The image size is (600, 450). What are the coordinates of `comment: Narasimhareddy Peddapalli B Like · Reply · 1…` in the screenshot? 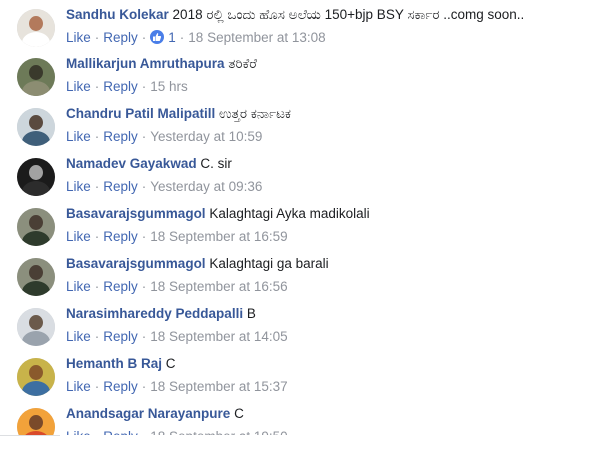 It's located at (300, 321).